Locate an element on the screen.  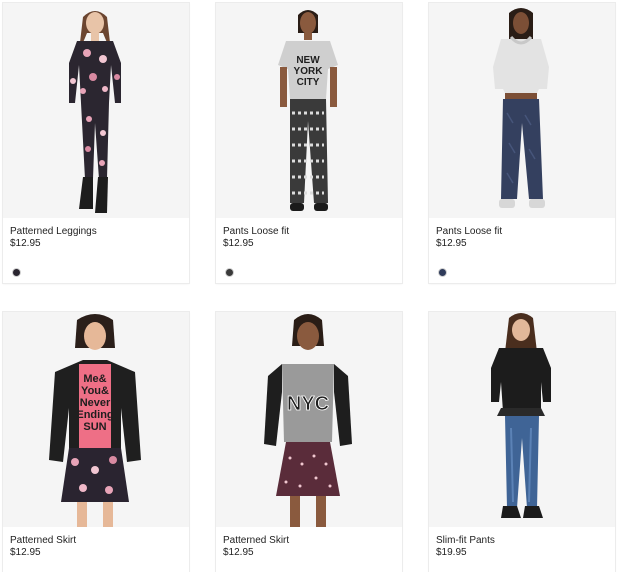
product-image: NEW YORK CITY is located at coordinates (309, 110).